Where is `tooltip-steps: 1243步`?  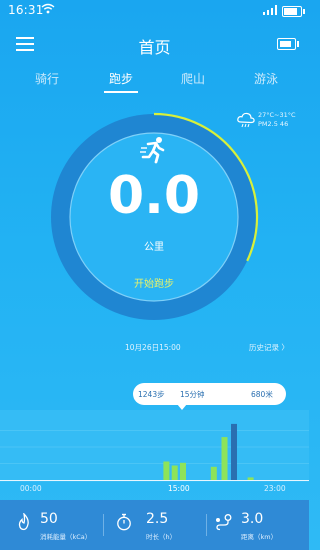 tooltip-steps: 1243步 is located at coordinates (151, 394).